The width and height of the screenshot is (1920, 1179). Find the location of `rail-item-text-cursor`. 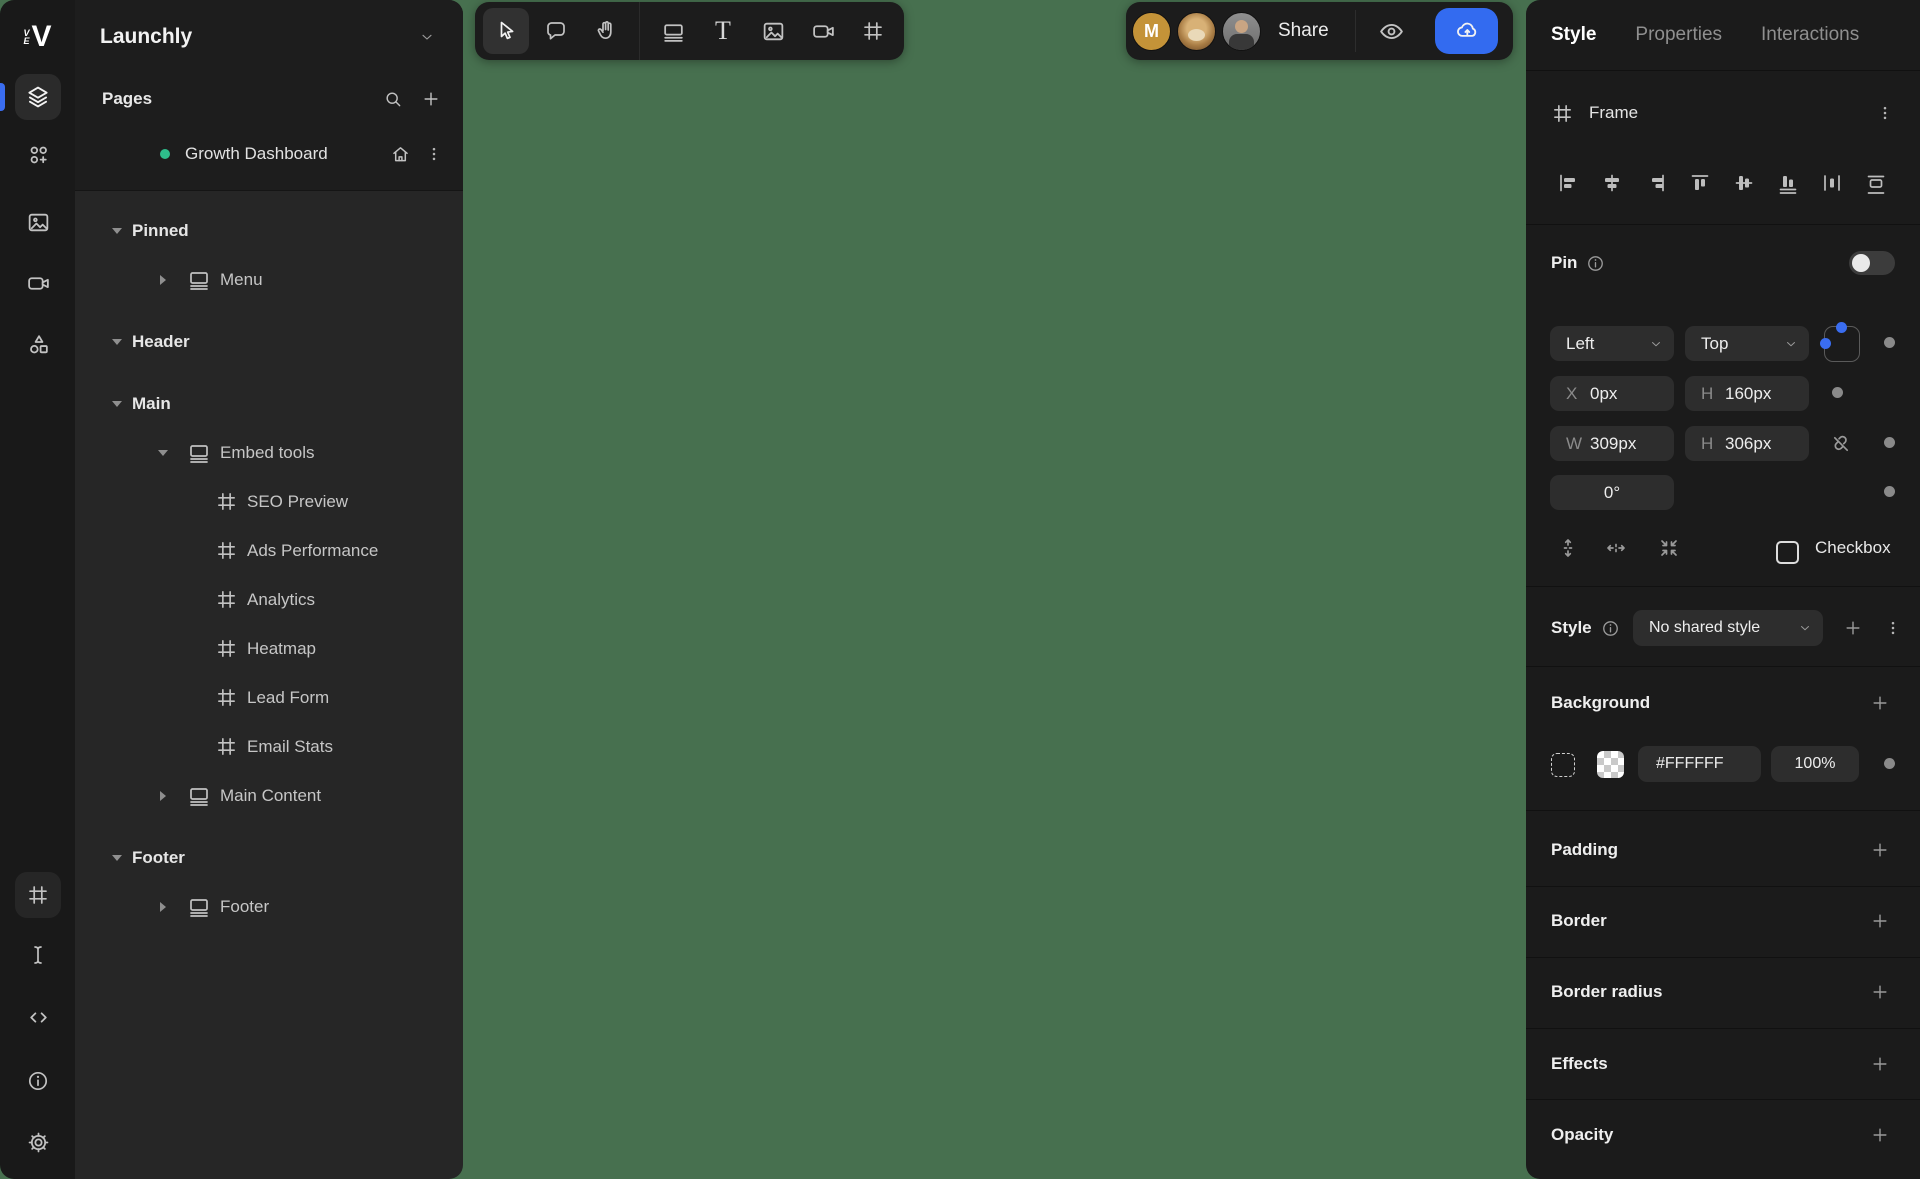

rail-item-text-cursor is located at coordinates (38, 955).